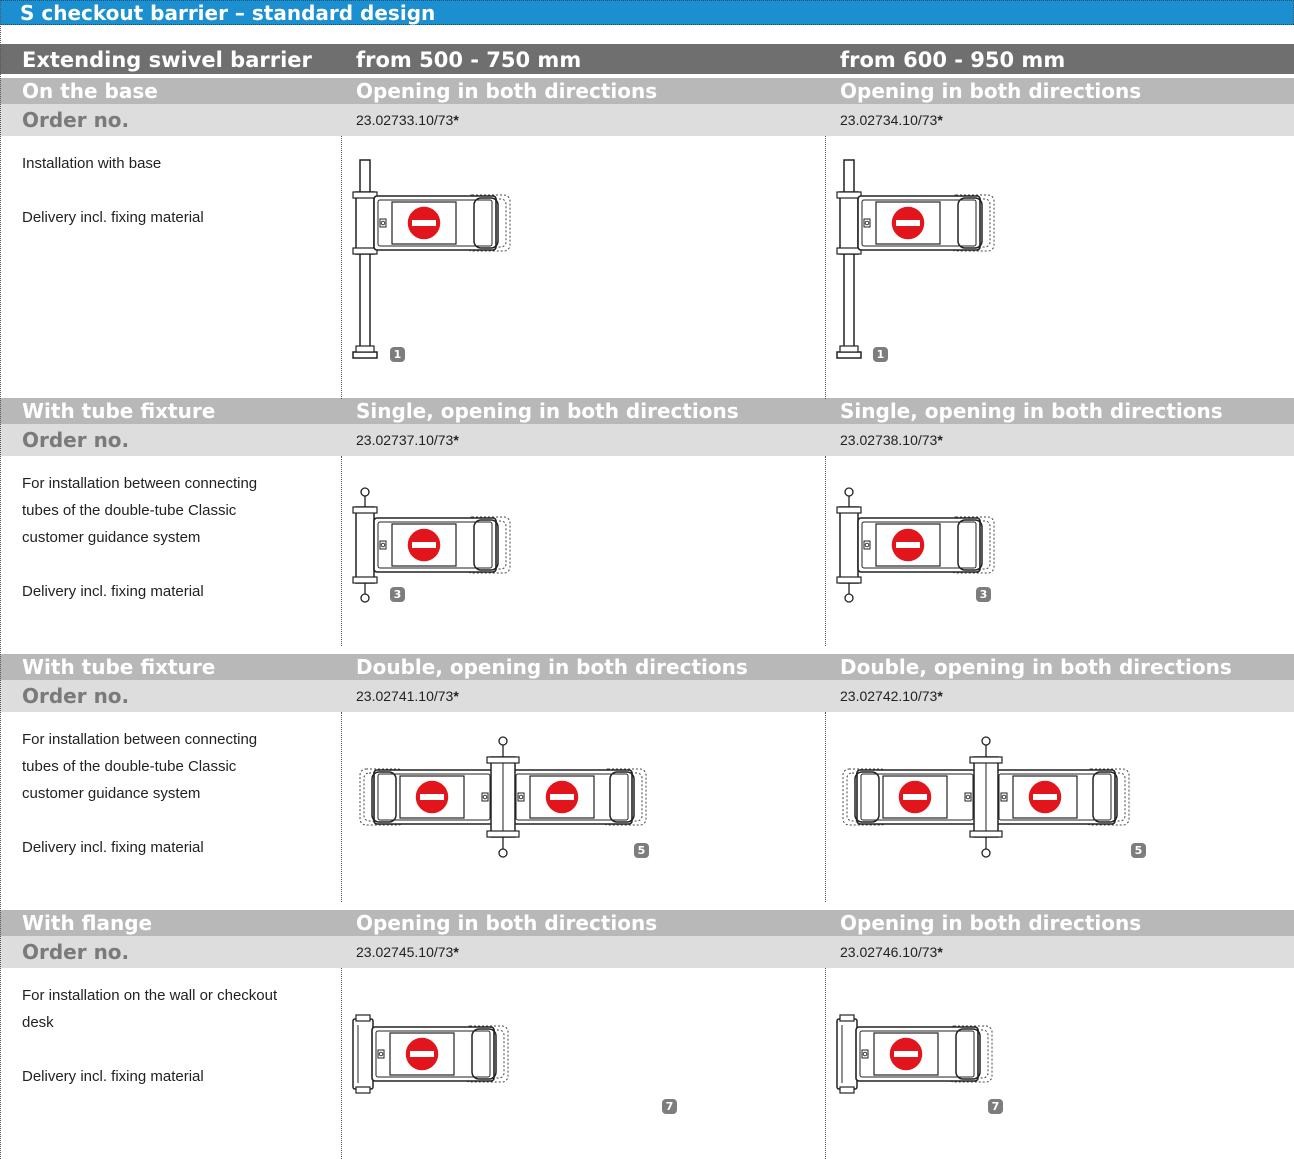 The width and height of the screenshot is (1294, 1159). I want to click on description-line: For installation on the wall or checkout, so click(150, 995).